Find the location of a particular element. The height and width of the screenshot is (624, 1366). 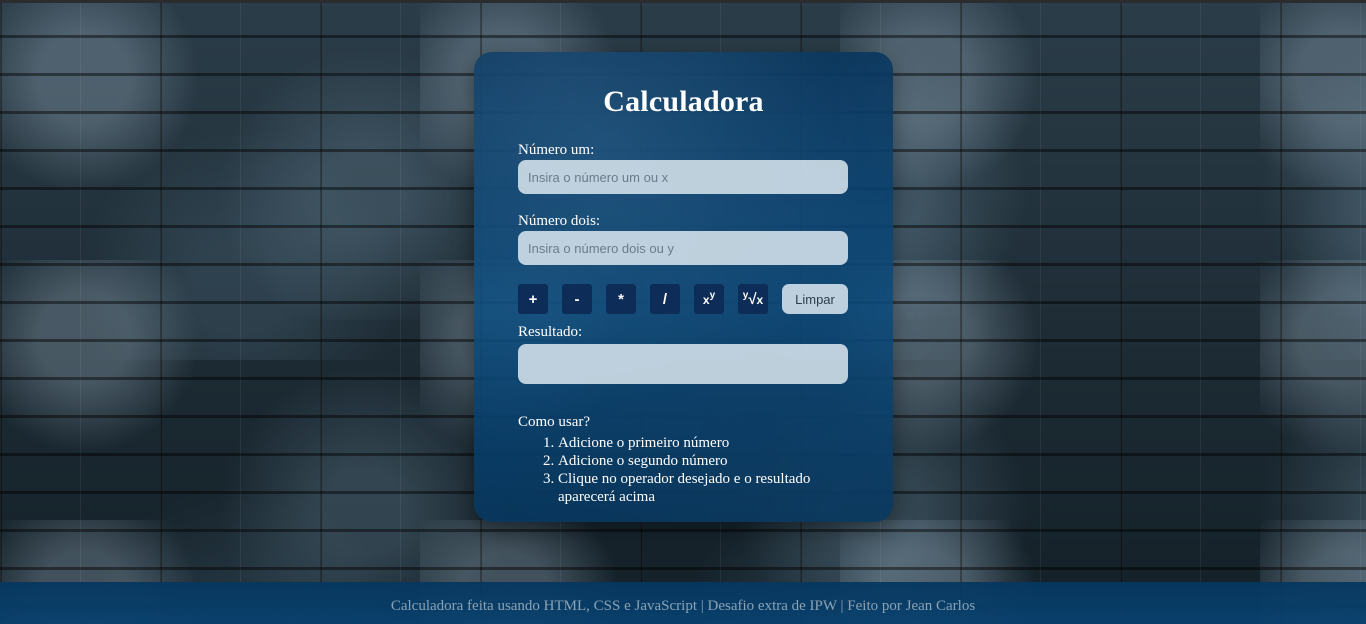

clear-button: Limpar is located at coordinates (815, 299).